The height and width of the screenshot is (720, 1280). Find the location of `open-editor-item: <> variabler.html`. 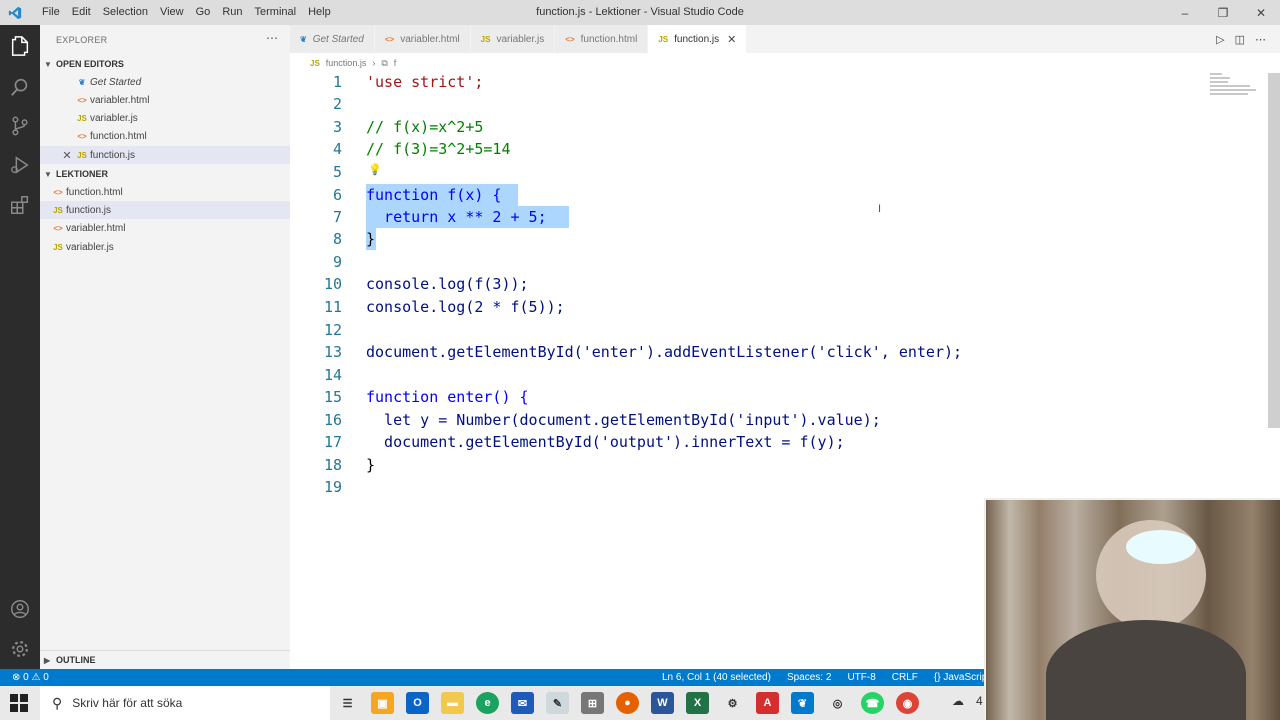

open-editor-item: <> variabler.html is located at coordinates (165, 100).